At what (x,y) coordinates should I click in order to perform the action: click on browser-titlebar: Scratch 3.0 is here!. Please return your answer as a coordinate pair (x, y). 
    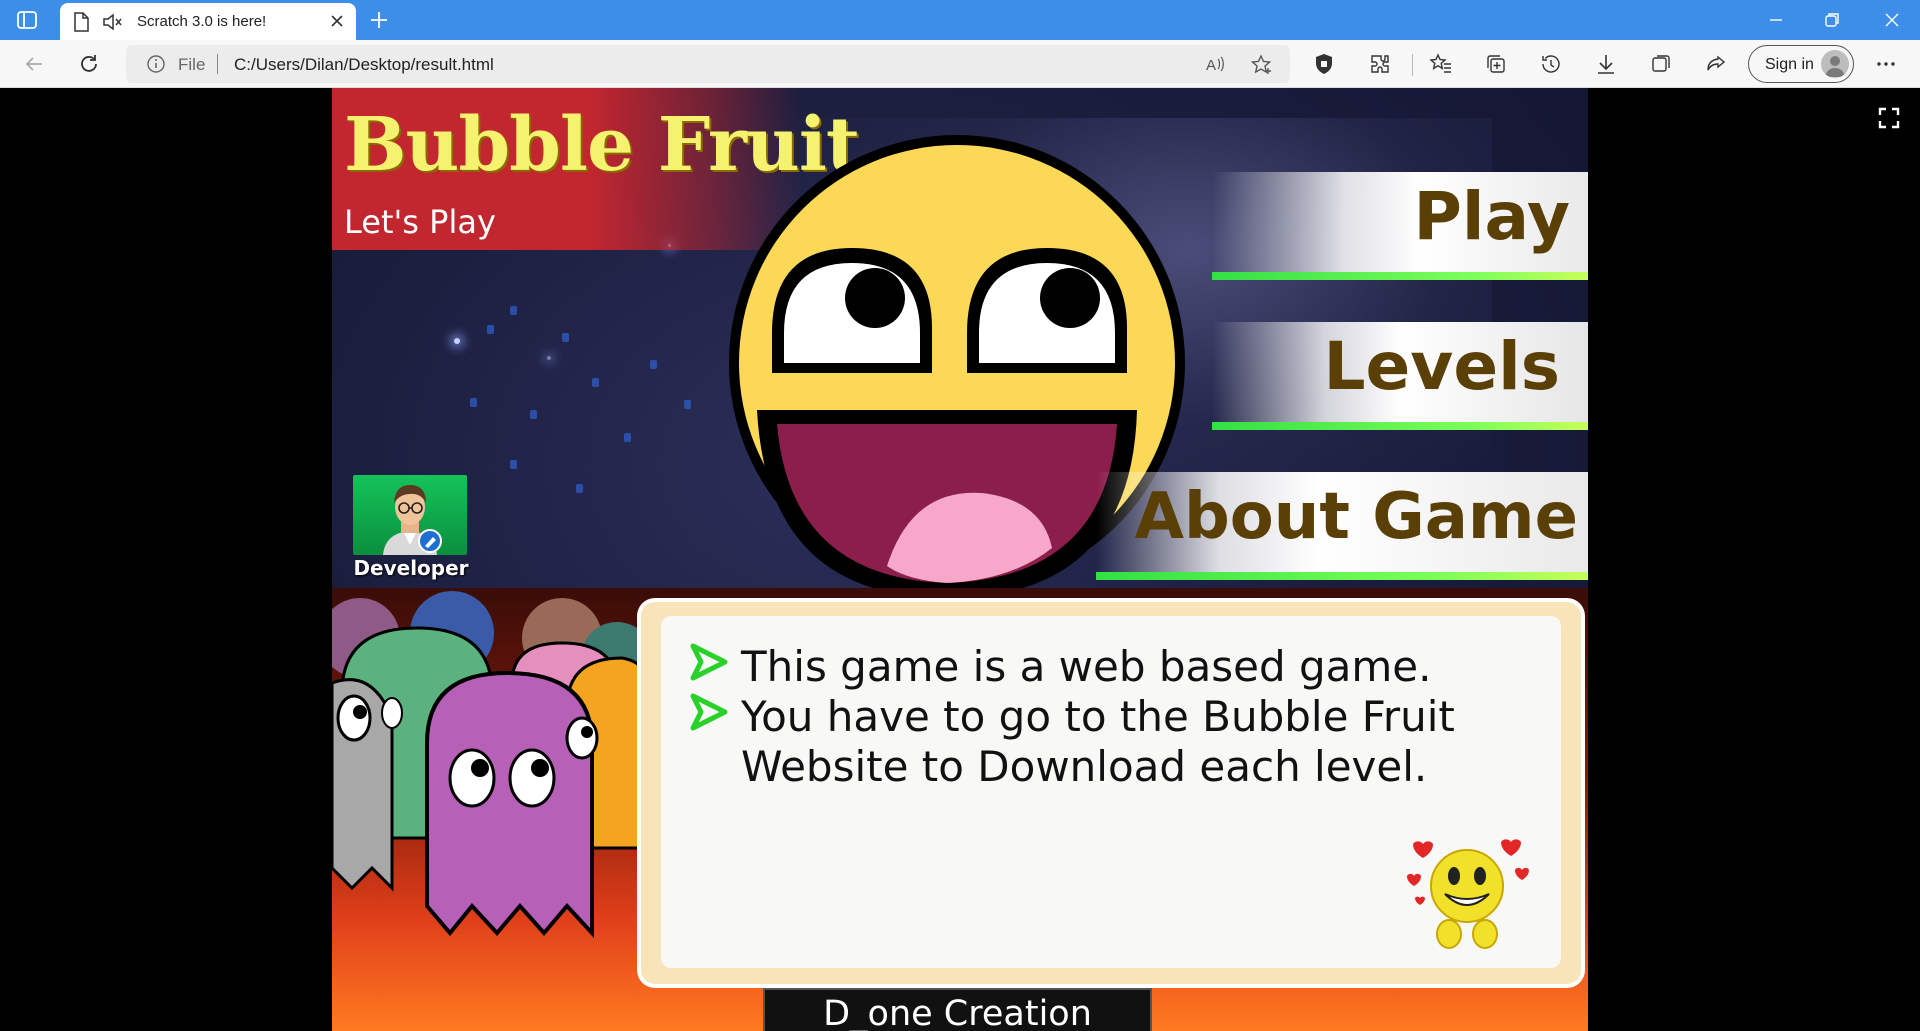
    Looking at the image, I should click on (960, 20).